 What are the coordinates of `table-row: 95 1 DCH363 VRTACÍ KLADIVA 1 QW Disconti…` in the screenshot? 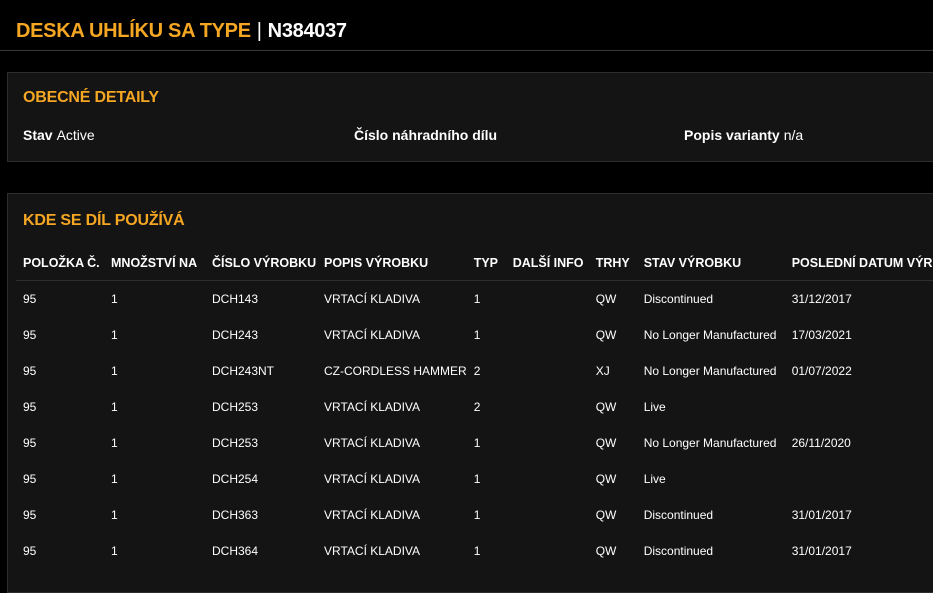 It's located at (474, 515).